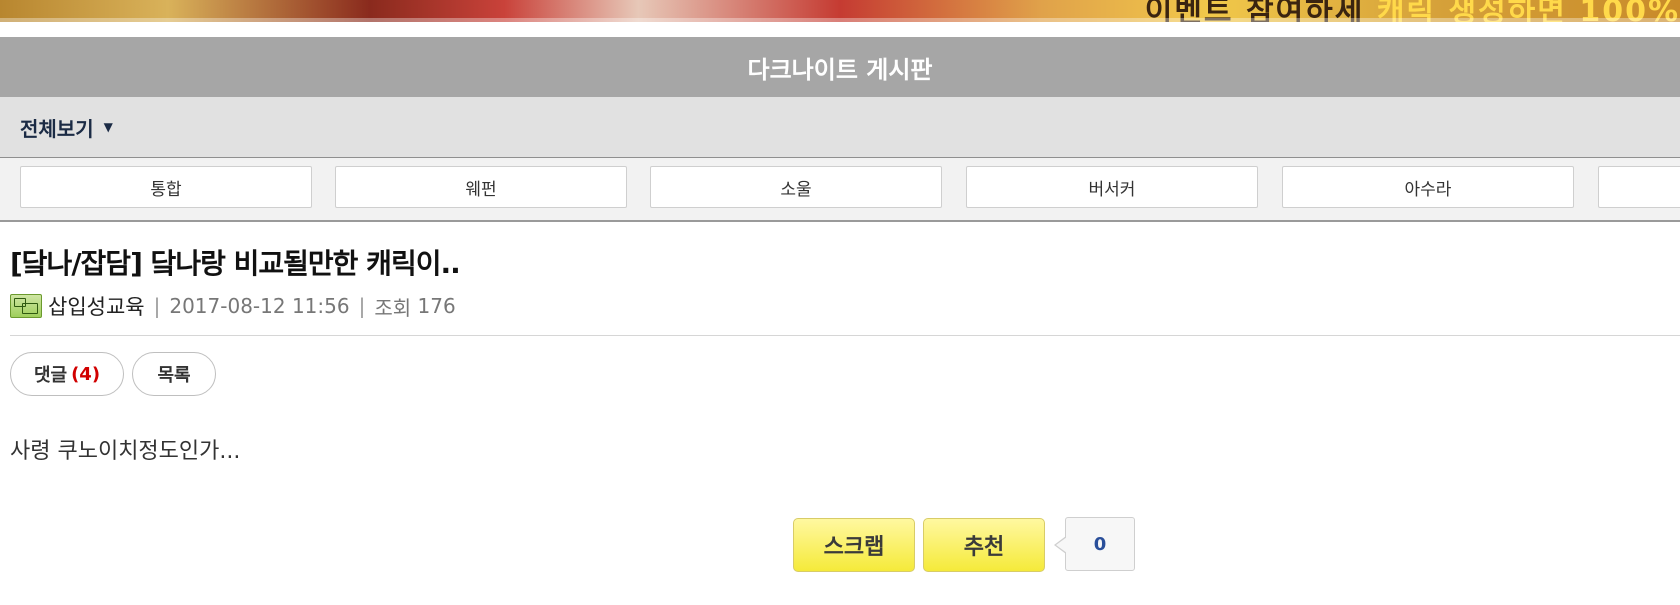 This screenshot has height=605, width=1680. I want to click on view-all-dropdown: 전체보기 ▼, so click(66, 127).